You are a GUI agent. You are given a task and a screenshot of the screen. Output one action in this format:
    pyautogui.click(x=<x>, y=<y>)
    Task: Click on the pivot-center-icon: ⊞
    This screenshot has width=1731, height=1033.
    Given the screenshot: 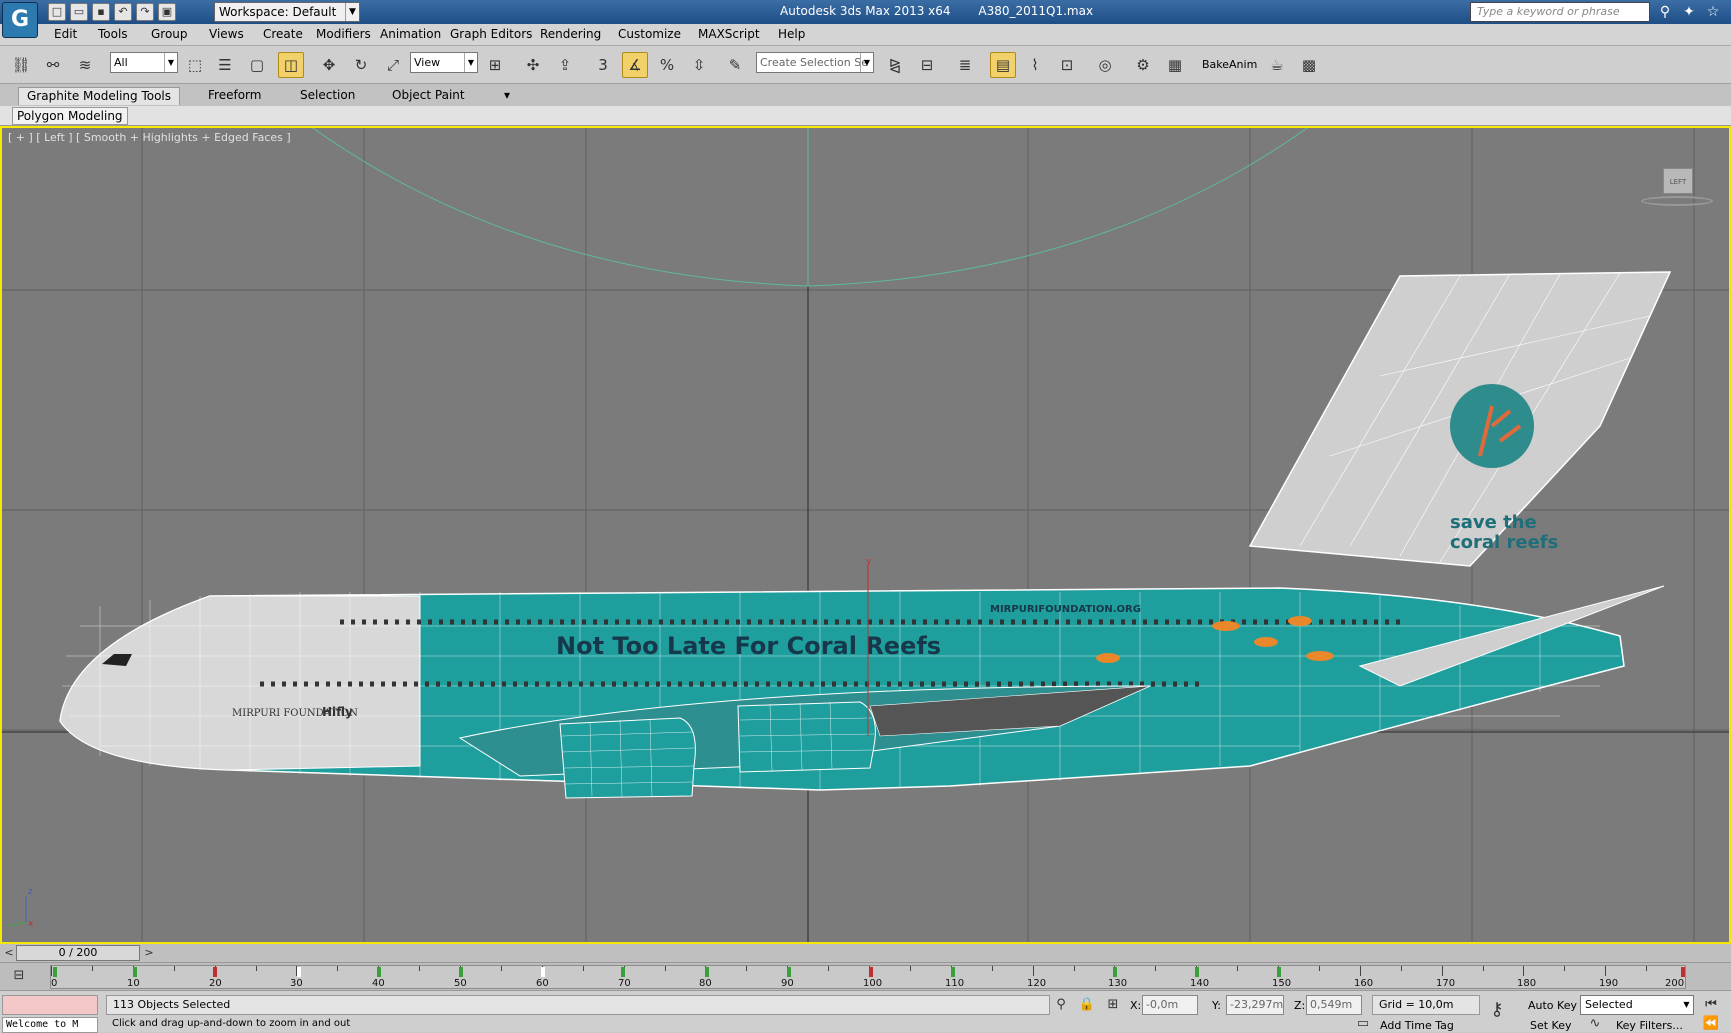 What is the action you would take?
    pyautogui.click(x=495, y=65)
    